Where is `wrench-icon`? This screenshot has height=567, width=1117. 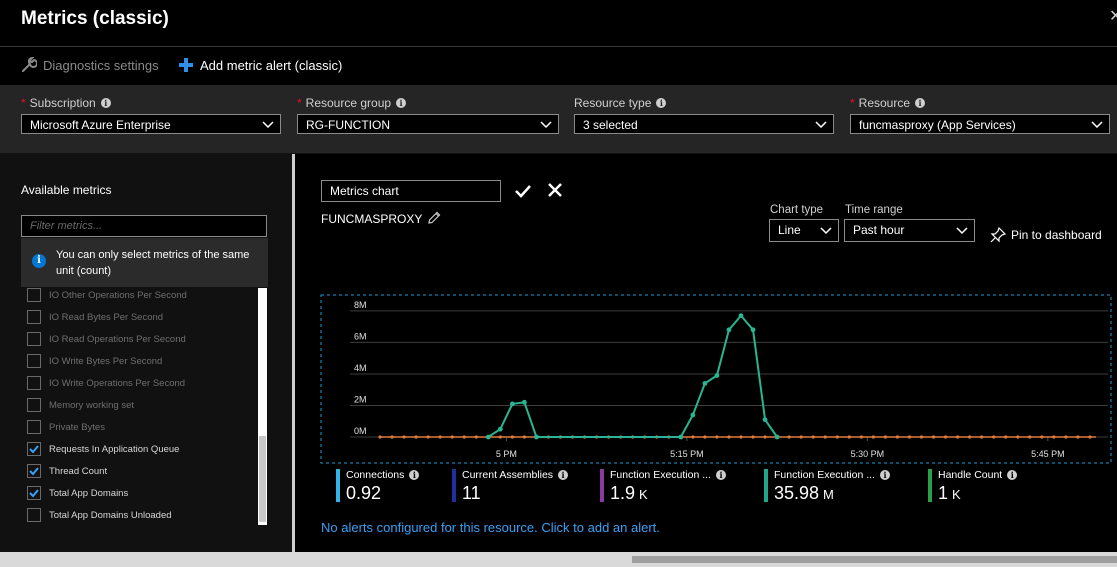 wrench-icon is located at coordinates (29, 64).